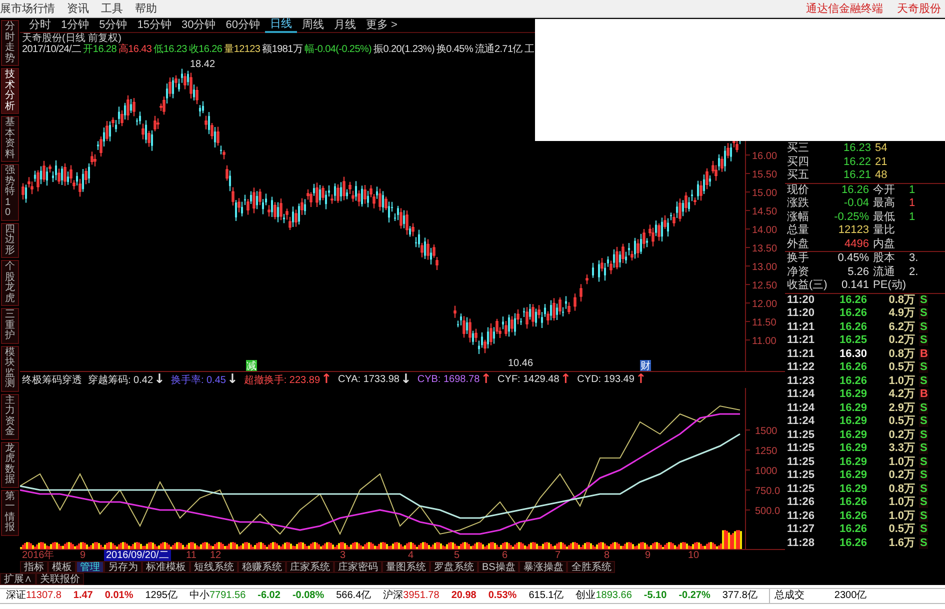 The width and height of the screenshot is (945, 609). Describe the element at coordinates (902, 489) in the screenshot. I see `trade-volume: 0.8万` at that location.